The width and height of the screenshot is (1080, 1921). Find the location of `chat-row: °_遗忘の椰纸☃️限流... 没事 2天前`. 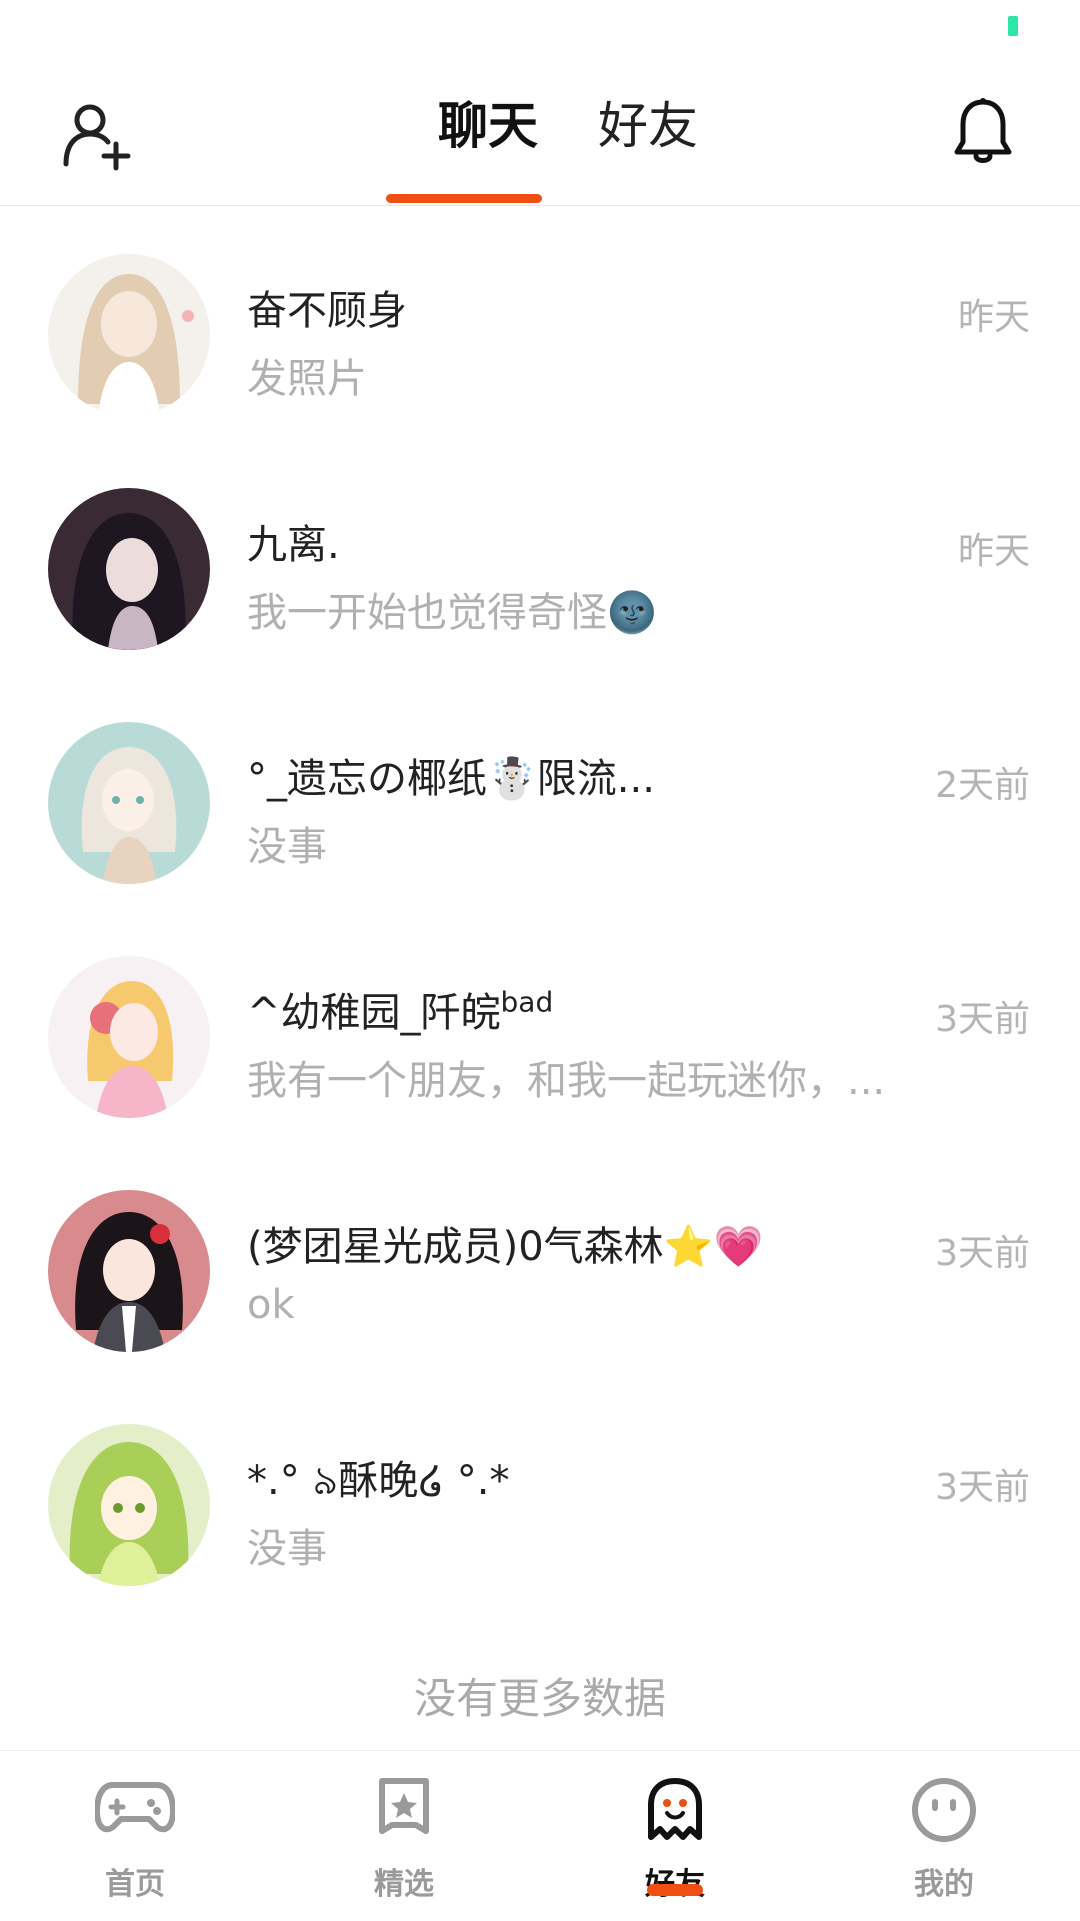

chat-row: °_遗忘の椰纸☃️限流... 没事 2天前 is located at coordinates (540, 791).